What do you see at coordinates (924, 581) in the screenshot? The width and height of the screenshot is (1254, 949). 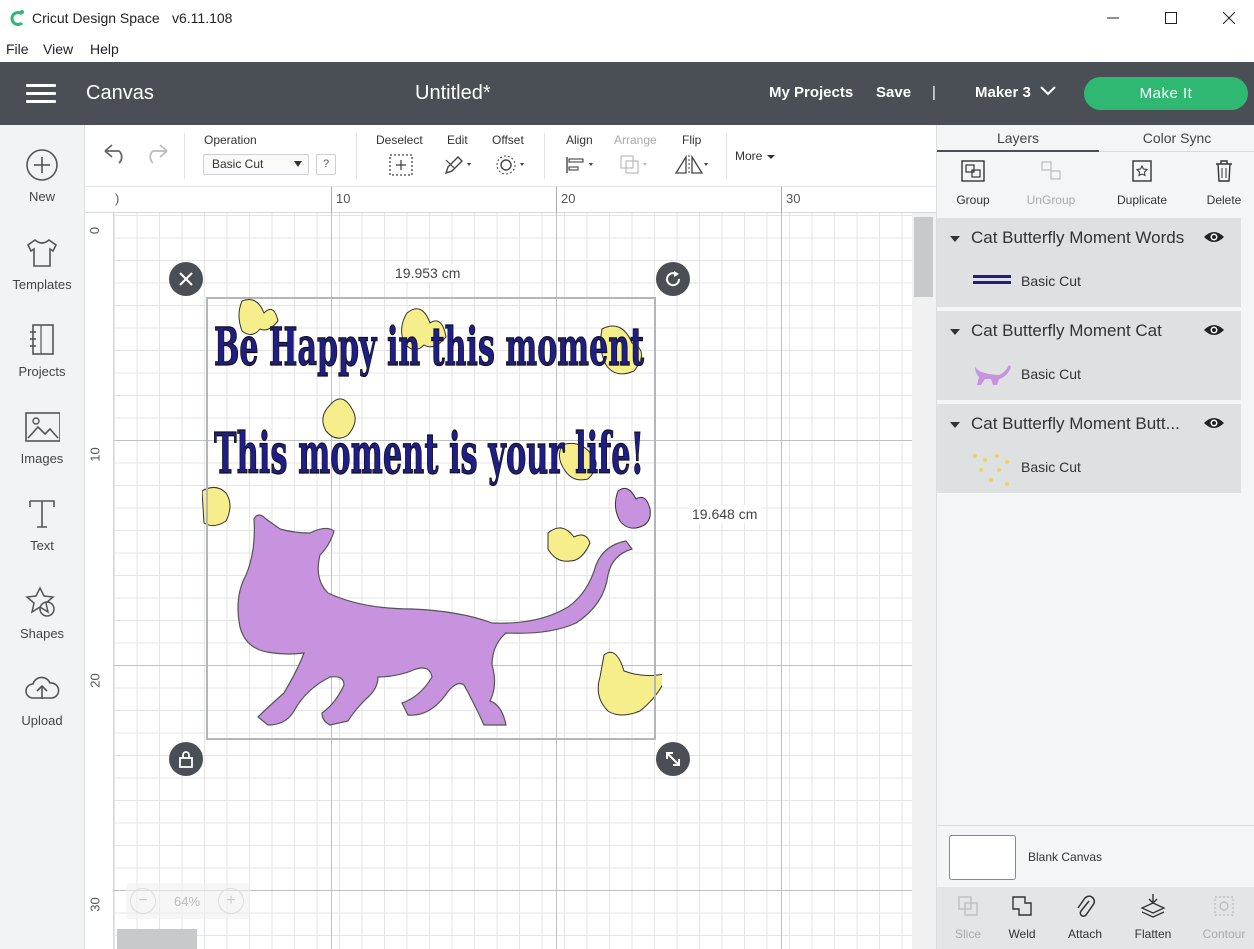 I see `vertical-scrollbar` at bounding box center [924, 581].